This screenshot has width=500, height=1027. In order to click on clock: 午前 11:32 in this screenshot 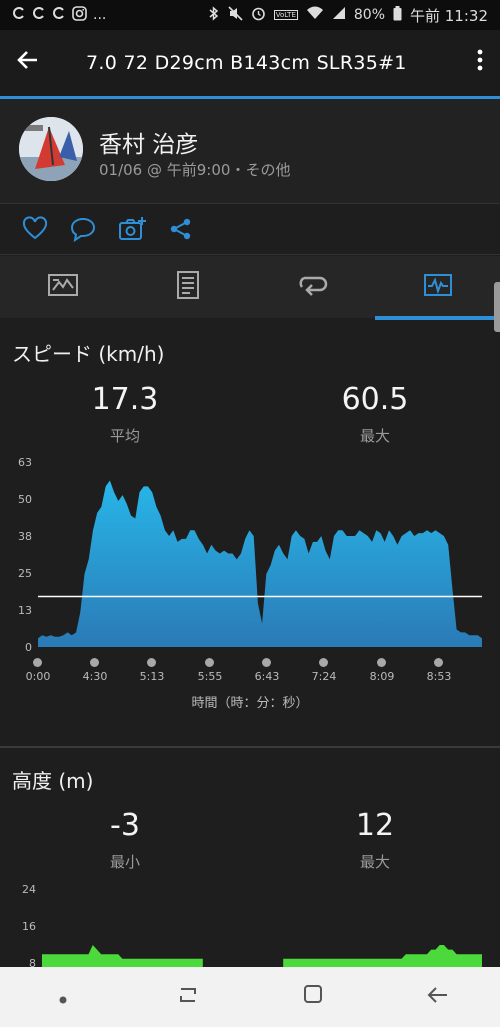, I will do `click(449, 15)`.